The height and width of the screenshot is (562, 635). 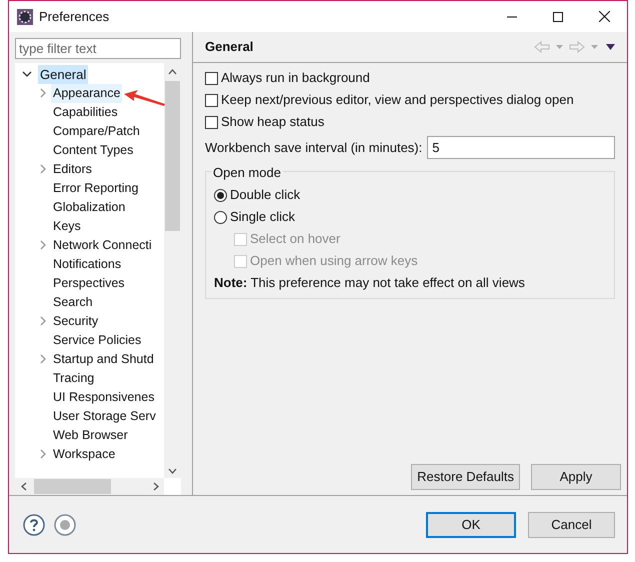 What do you see at coordinates (145, 98) in the screenshot?
I see `annotation-arrow-icon` at bounding box center [145, 98].